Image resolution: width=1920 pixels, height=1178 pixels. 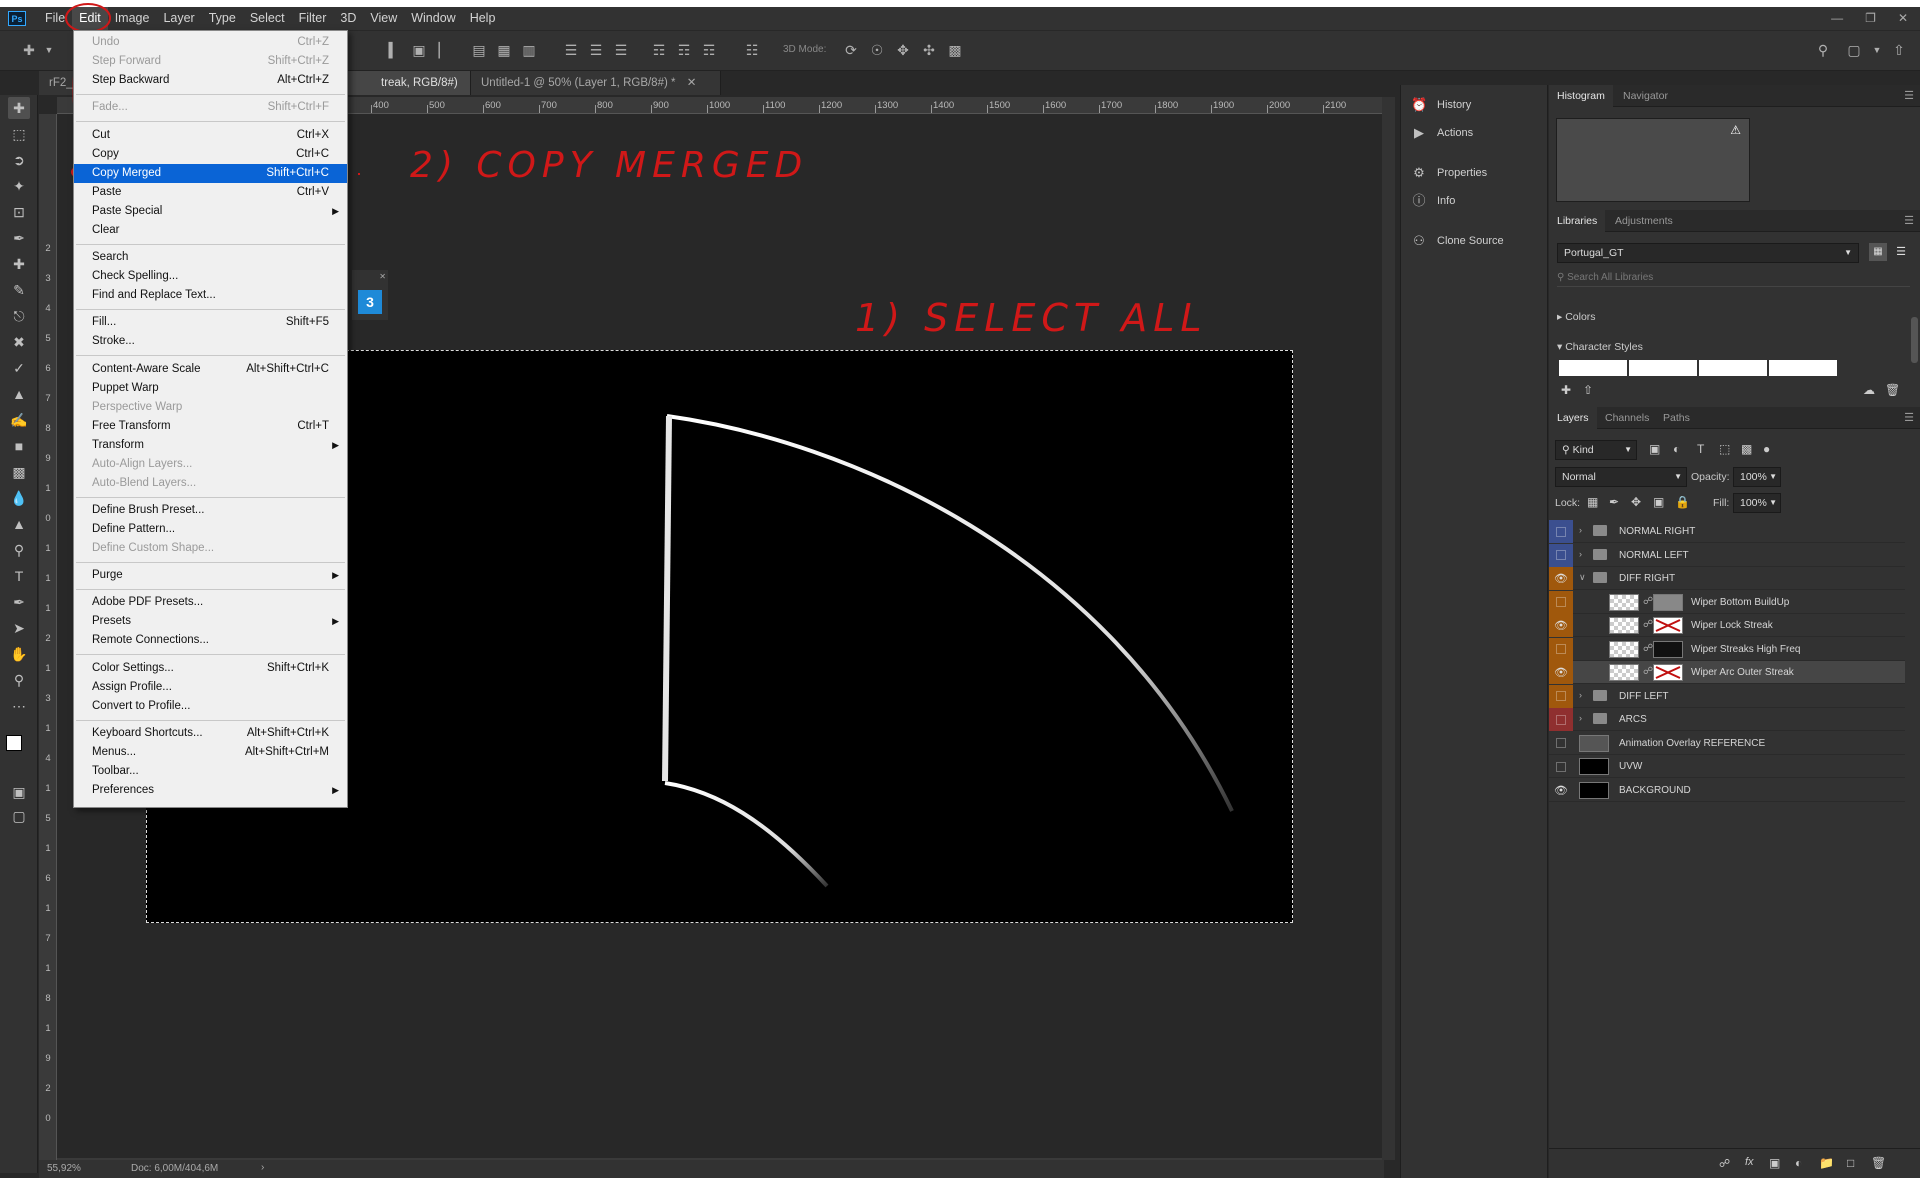 I want to click on share-icon: ⇧, so click(x=1899, y=50).